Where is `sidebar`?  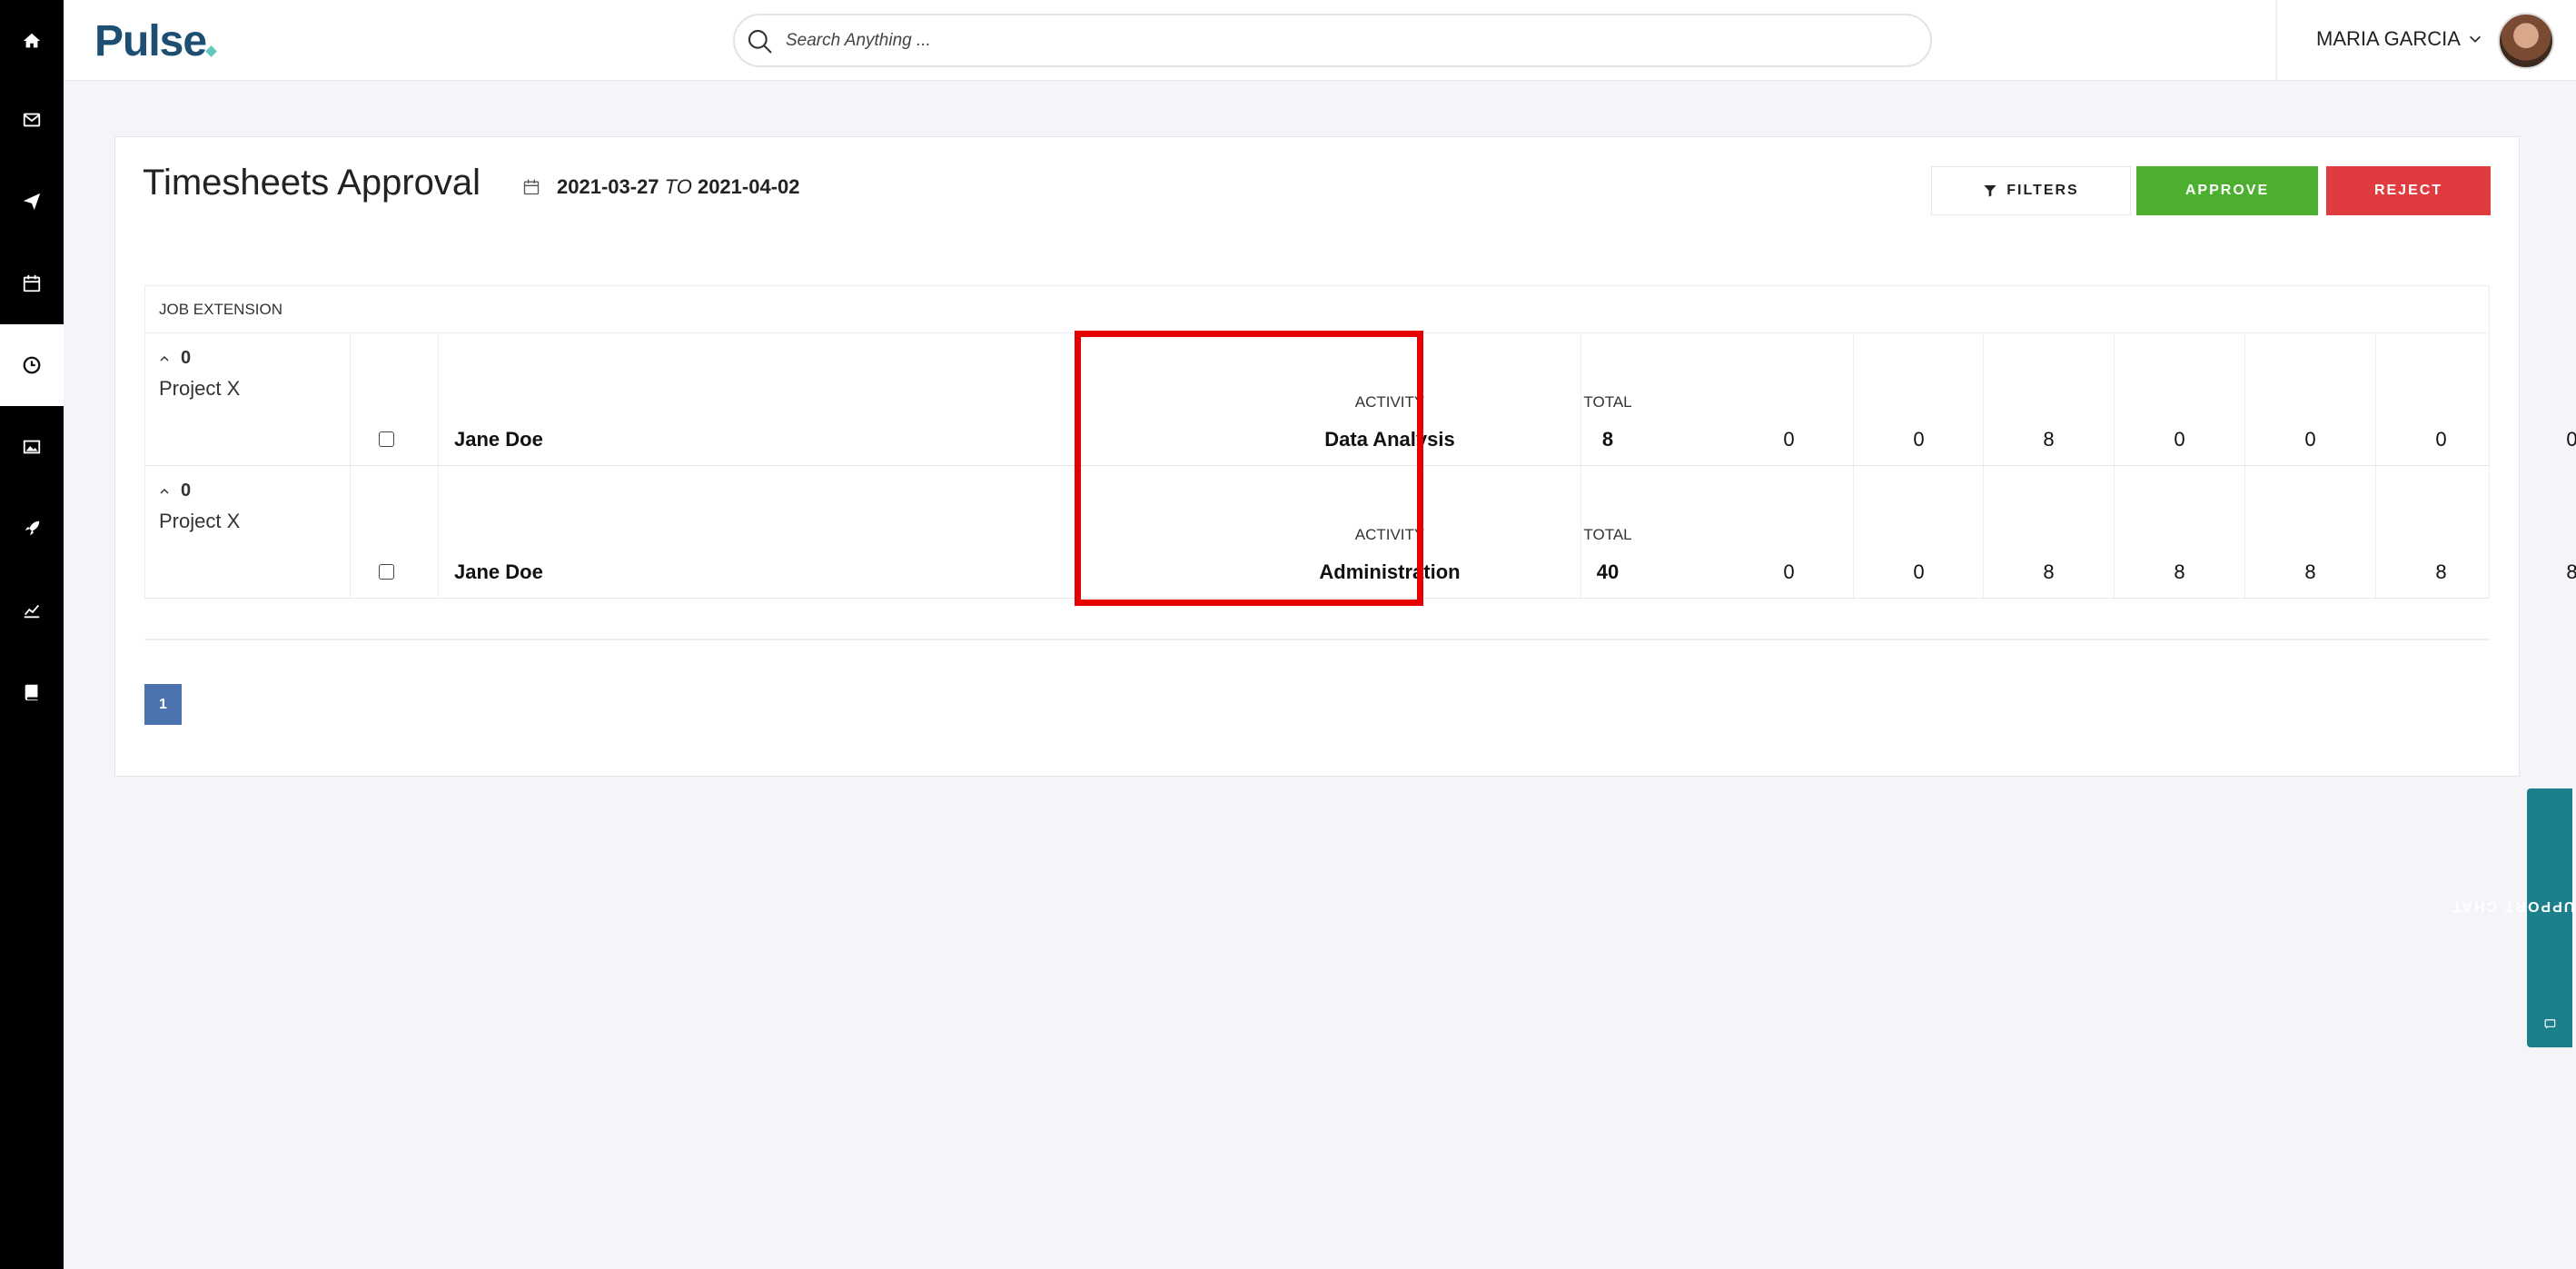 sidebar is located at coordinates (32, 634).